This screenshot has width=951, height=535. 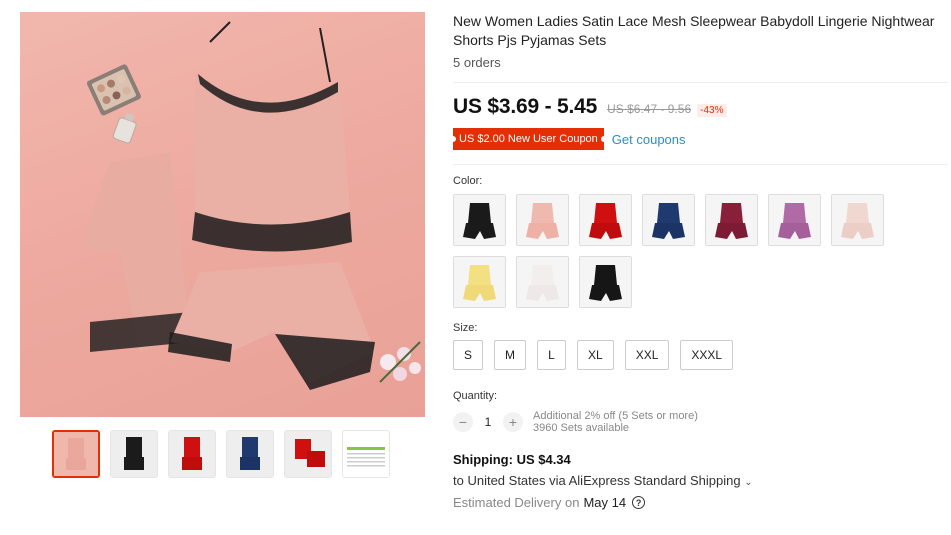 I want to click on discount-badge: -43%, so click(x=712, y=110).